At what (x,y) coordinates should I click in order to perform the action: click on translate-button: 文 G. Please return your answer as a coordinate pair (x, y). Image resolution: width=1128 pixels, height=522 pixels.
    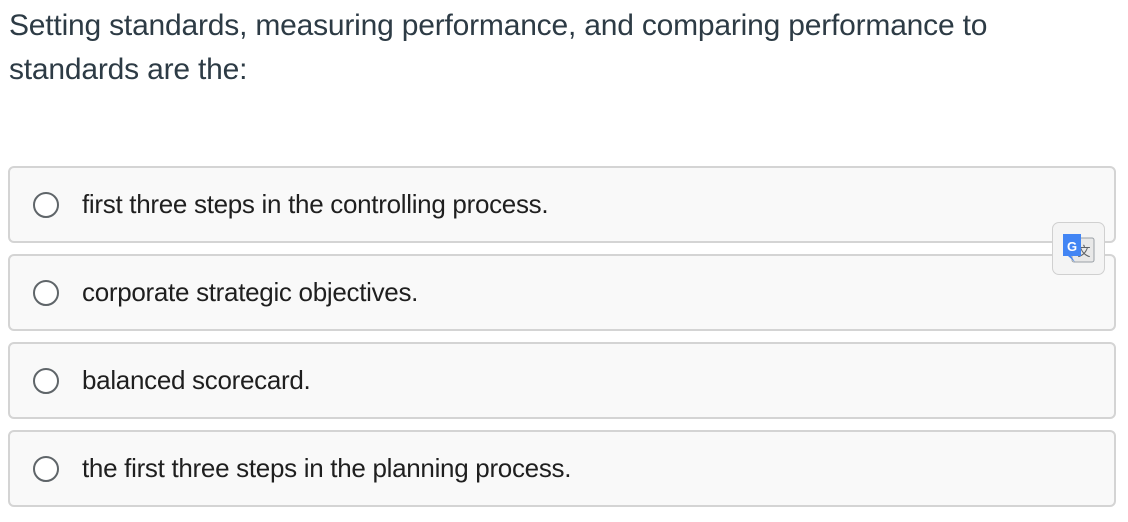
    Looking at the image, I should click on (1078, 248).